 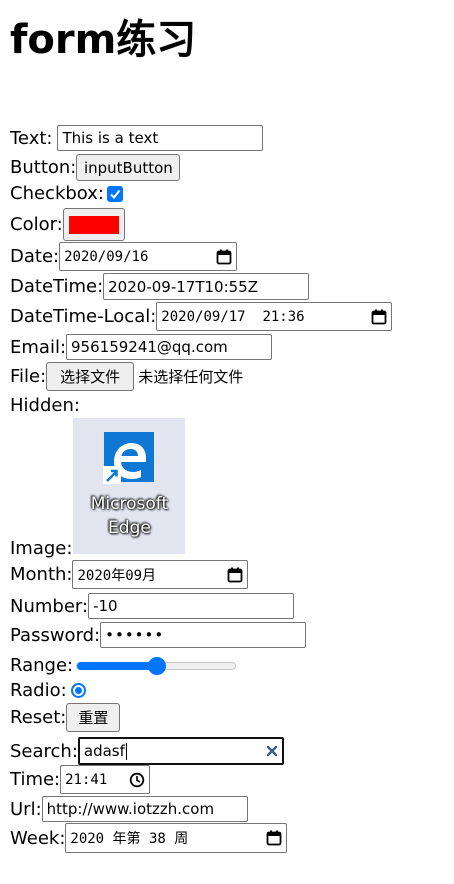 What do you see at coordinates (129, 458) in the screenshot?
I see `edge-shortcut-icon` at bounding box center [129, 458].